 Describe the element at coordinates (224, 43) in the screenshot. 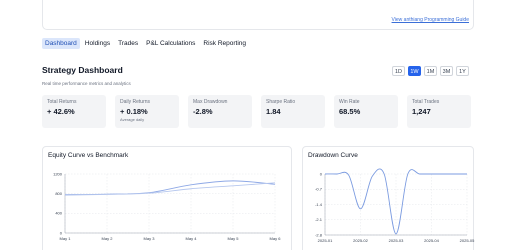

I see `tab-risk-reporting: Risk Reporting` at that location.